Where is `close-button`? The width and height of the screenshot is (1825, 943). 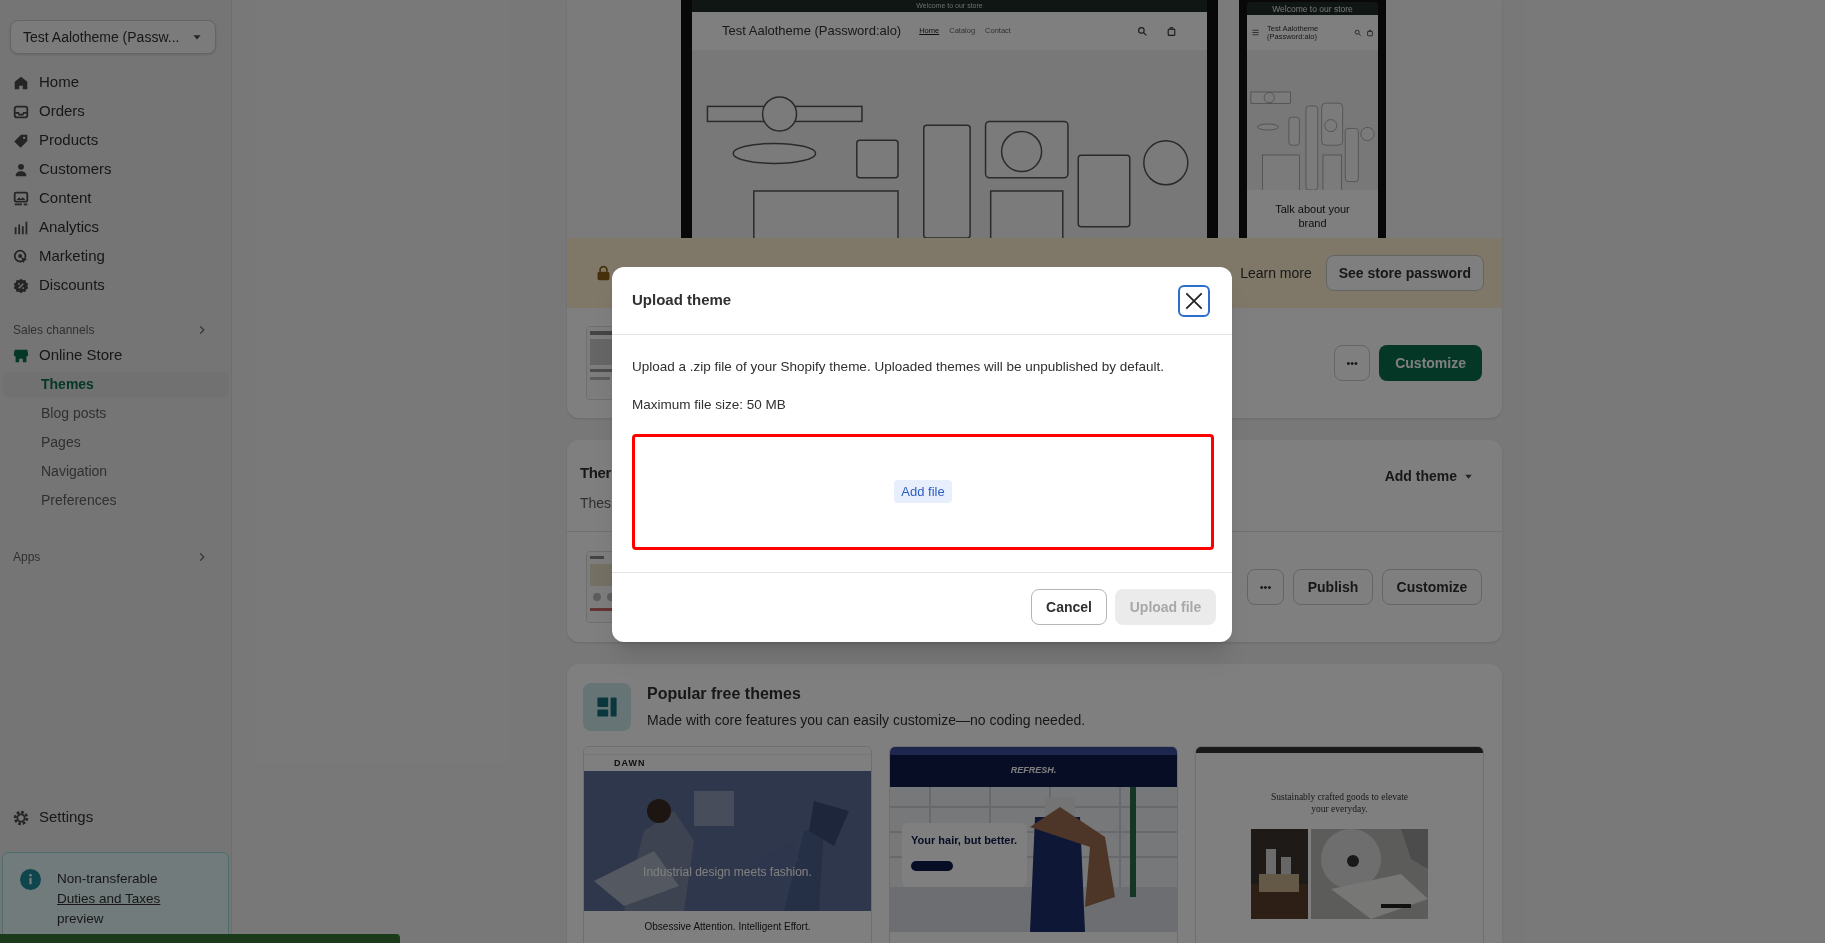 close-button is located at coordinates (1194, 300).